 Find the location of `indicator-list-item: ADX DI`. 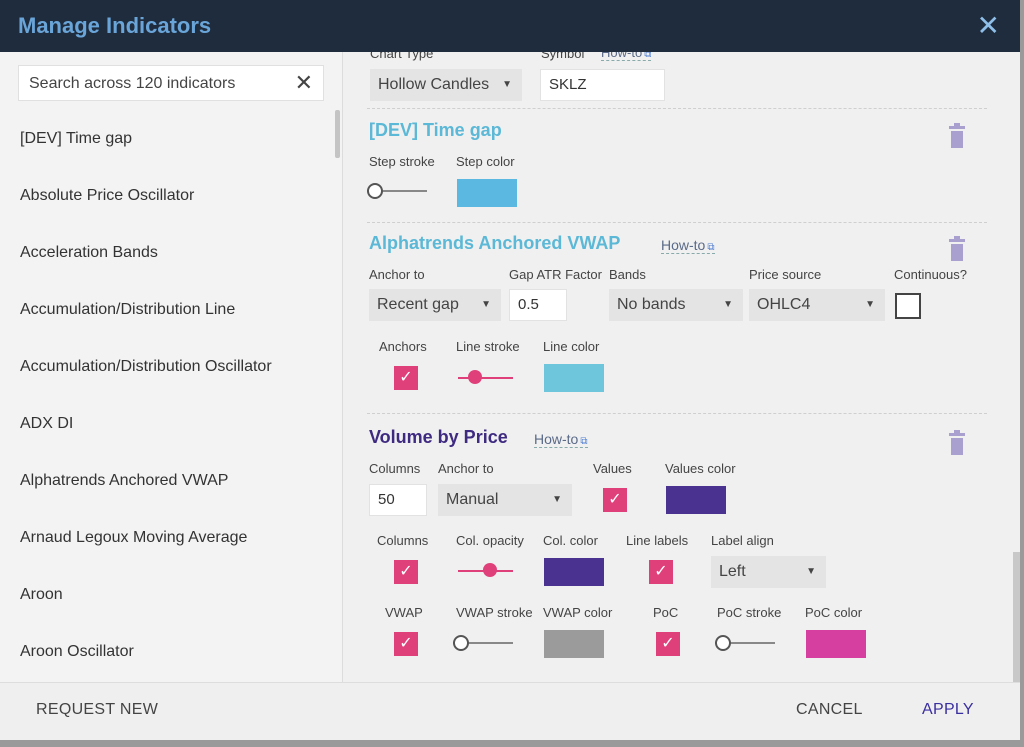

indicator-list-item: ADX DI is located at coordinates (168, 423).